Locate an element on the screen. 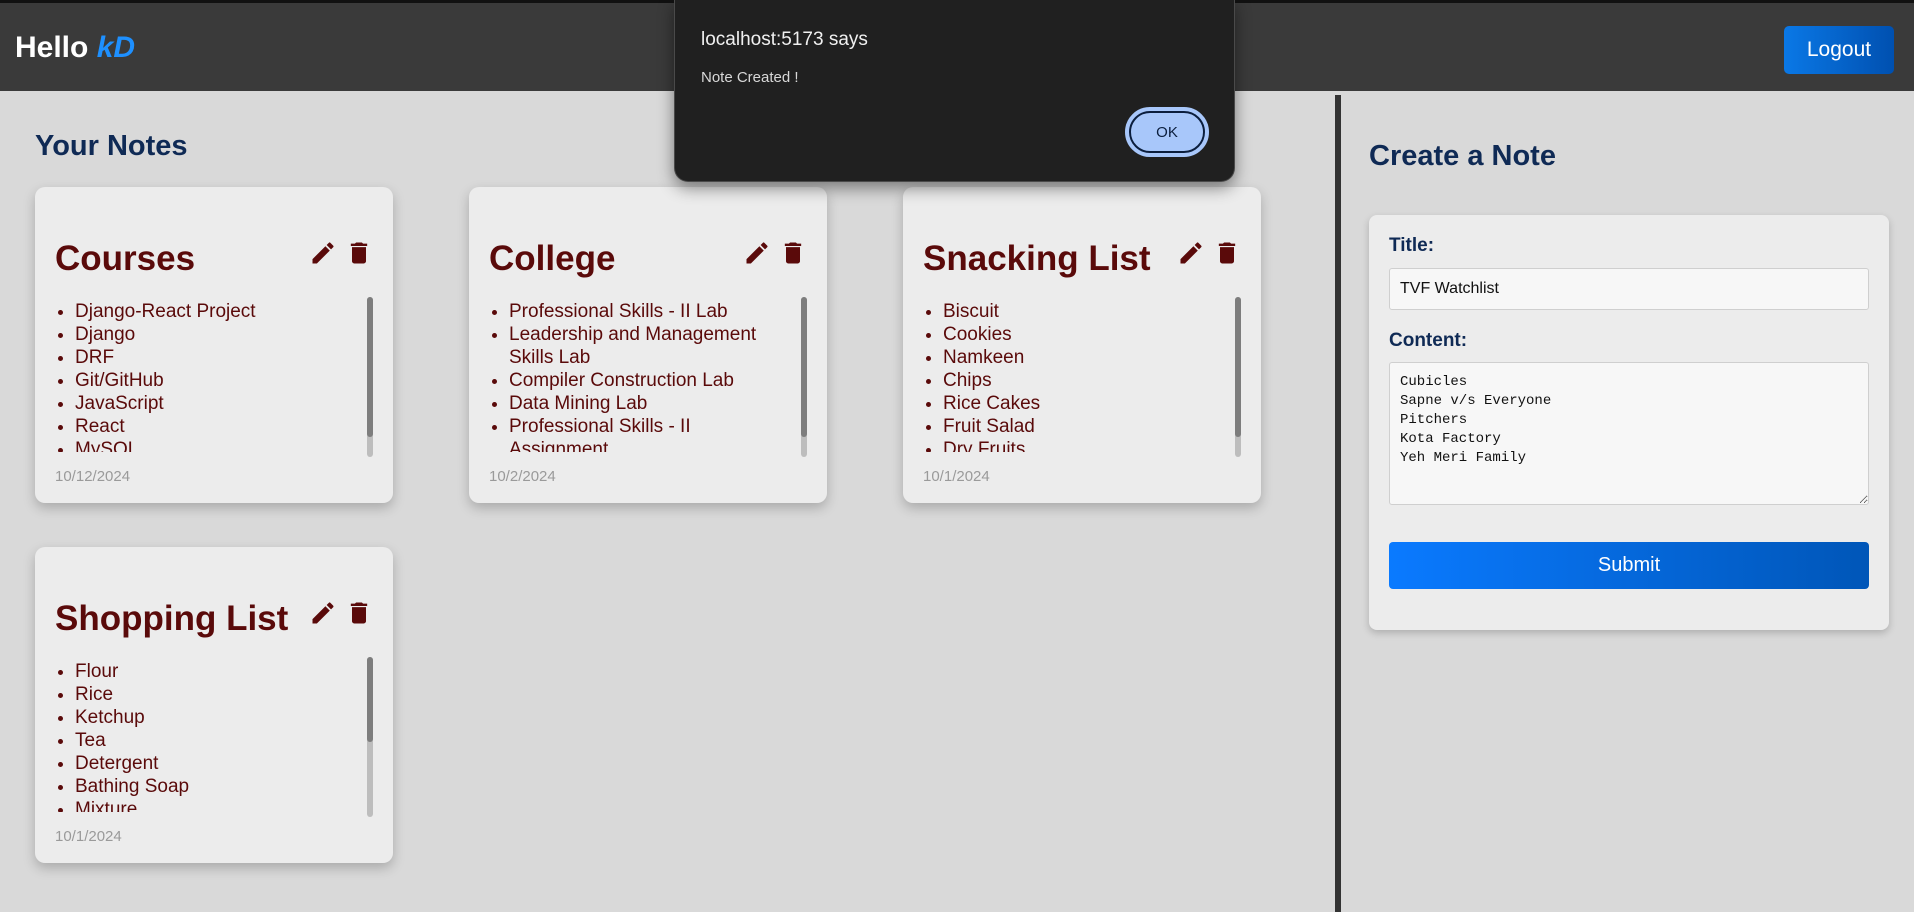 The height and width of the screenshot is (912, 1914). logout-button: Logout is located at coordinates (1839, 50).